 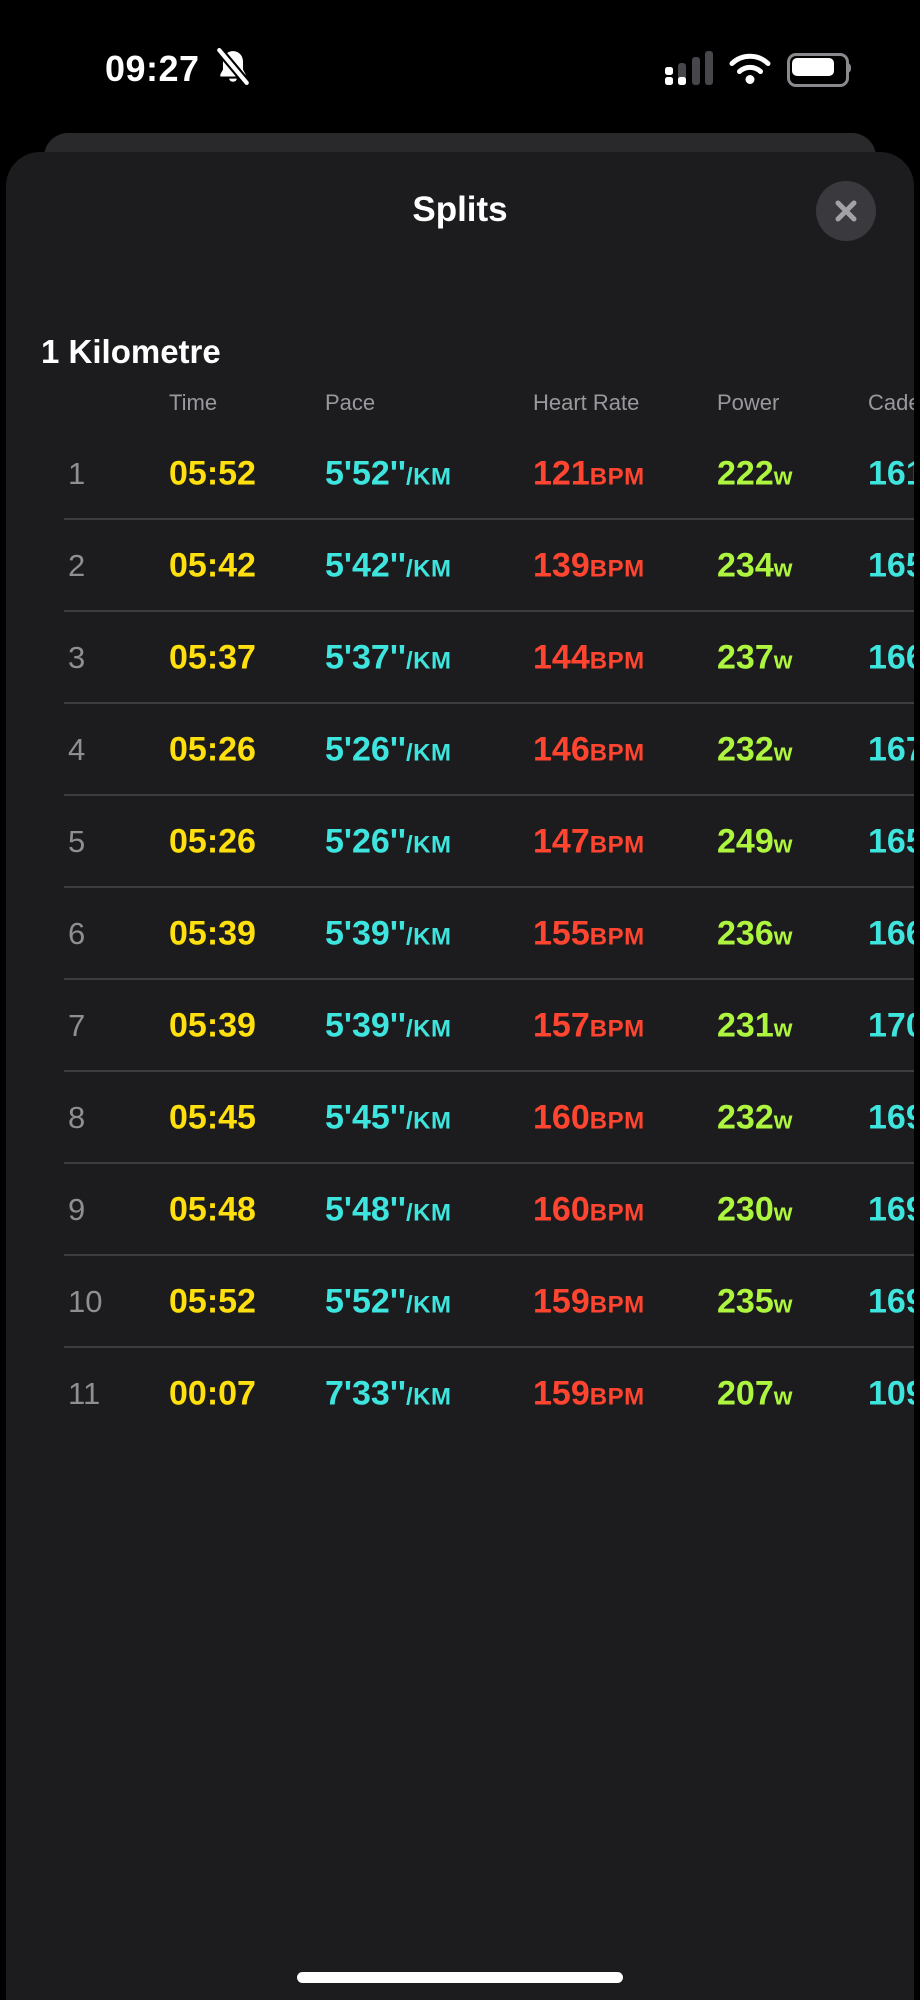 I want to click on split-index: 6, so click(x=77, y=933).